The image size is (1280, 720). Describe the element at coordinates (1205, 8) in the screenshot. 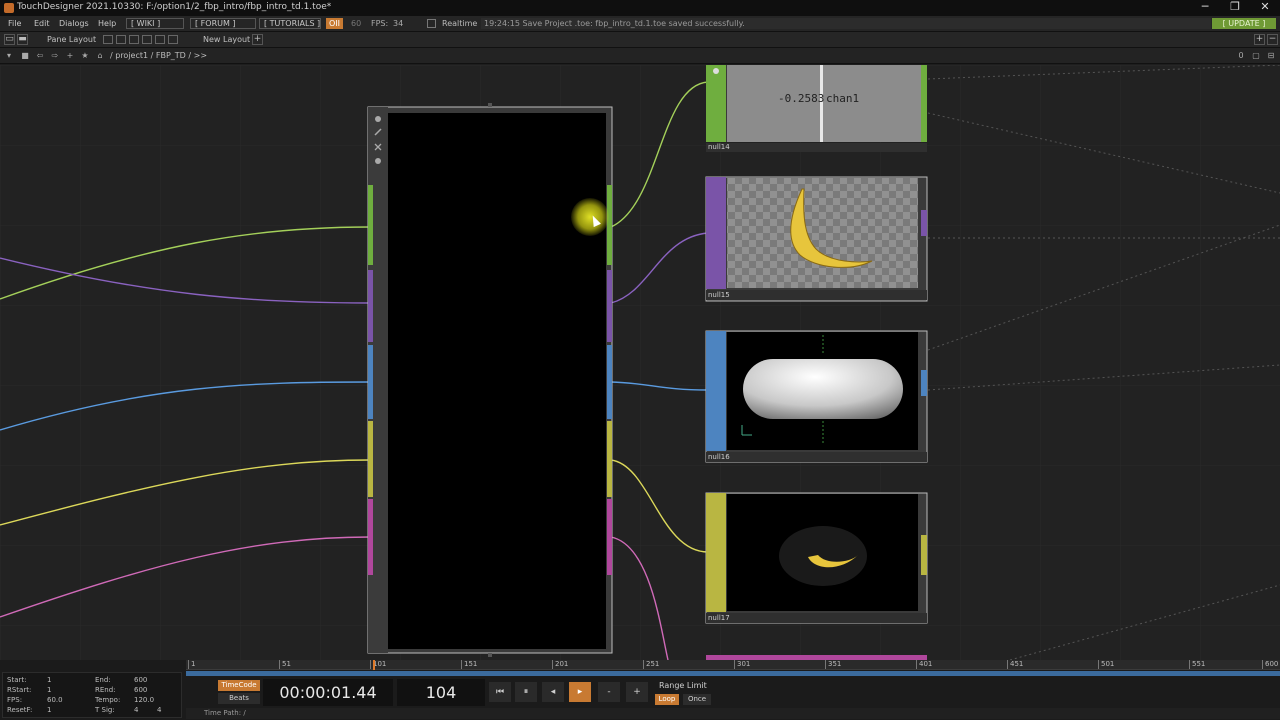

I see `minimize-button: ─` at that location.